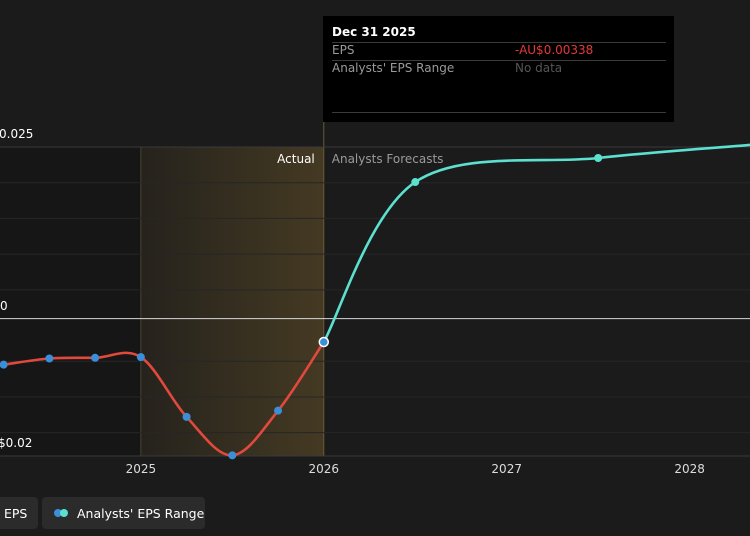  What do you see at coordinates (296, 159) in the screenshot?
I see `actual-region-label: Actual` at bounding box center [296, 159].